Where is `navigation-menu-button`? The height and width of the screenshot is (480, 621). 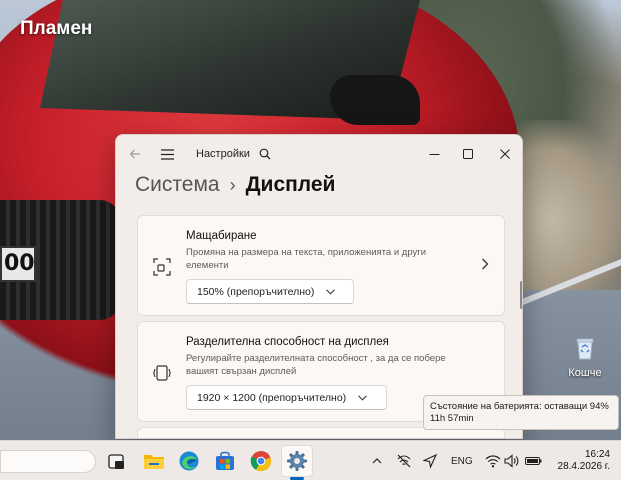
navigation-menu-button is located at coordinates (167, 154).